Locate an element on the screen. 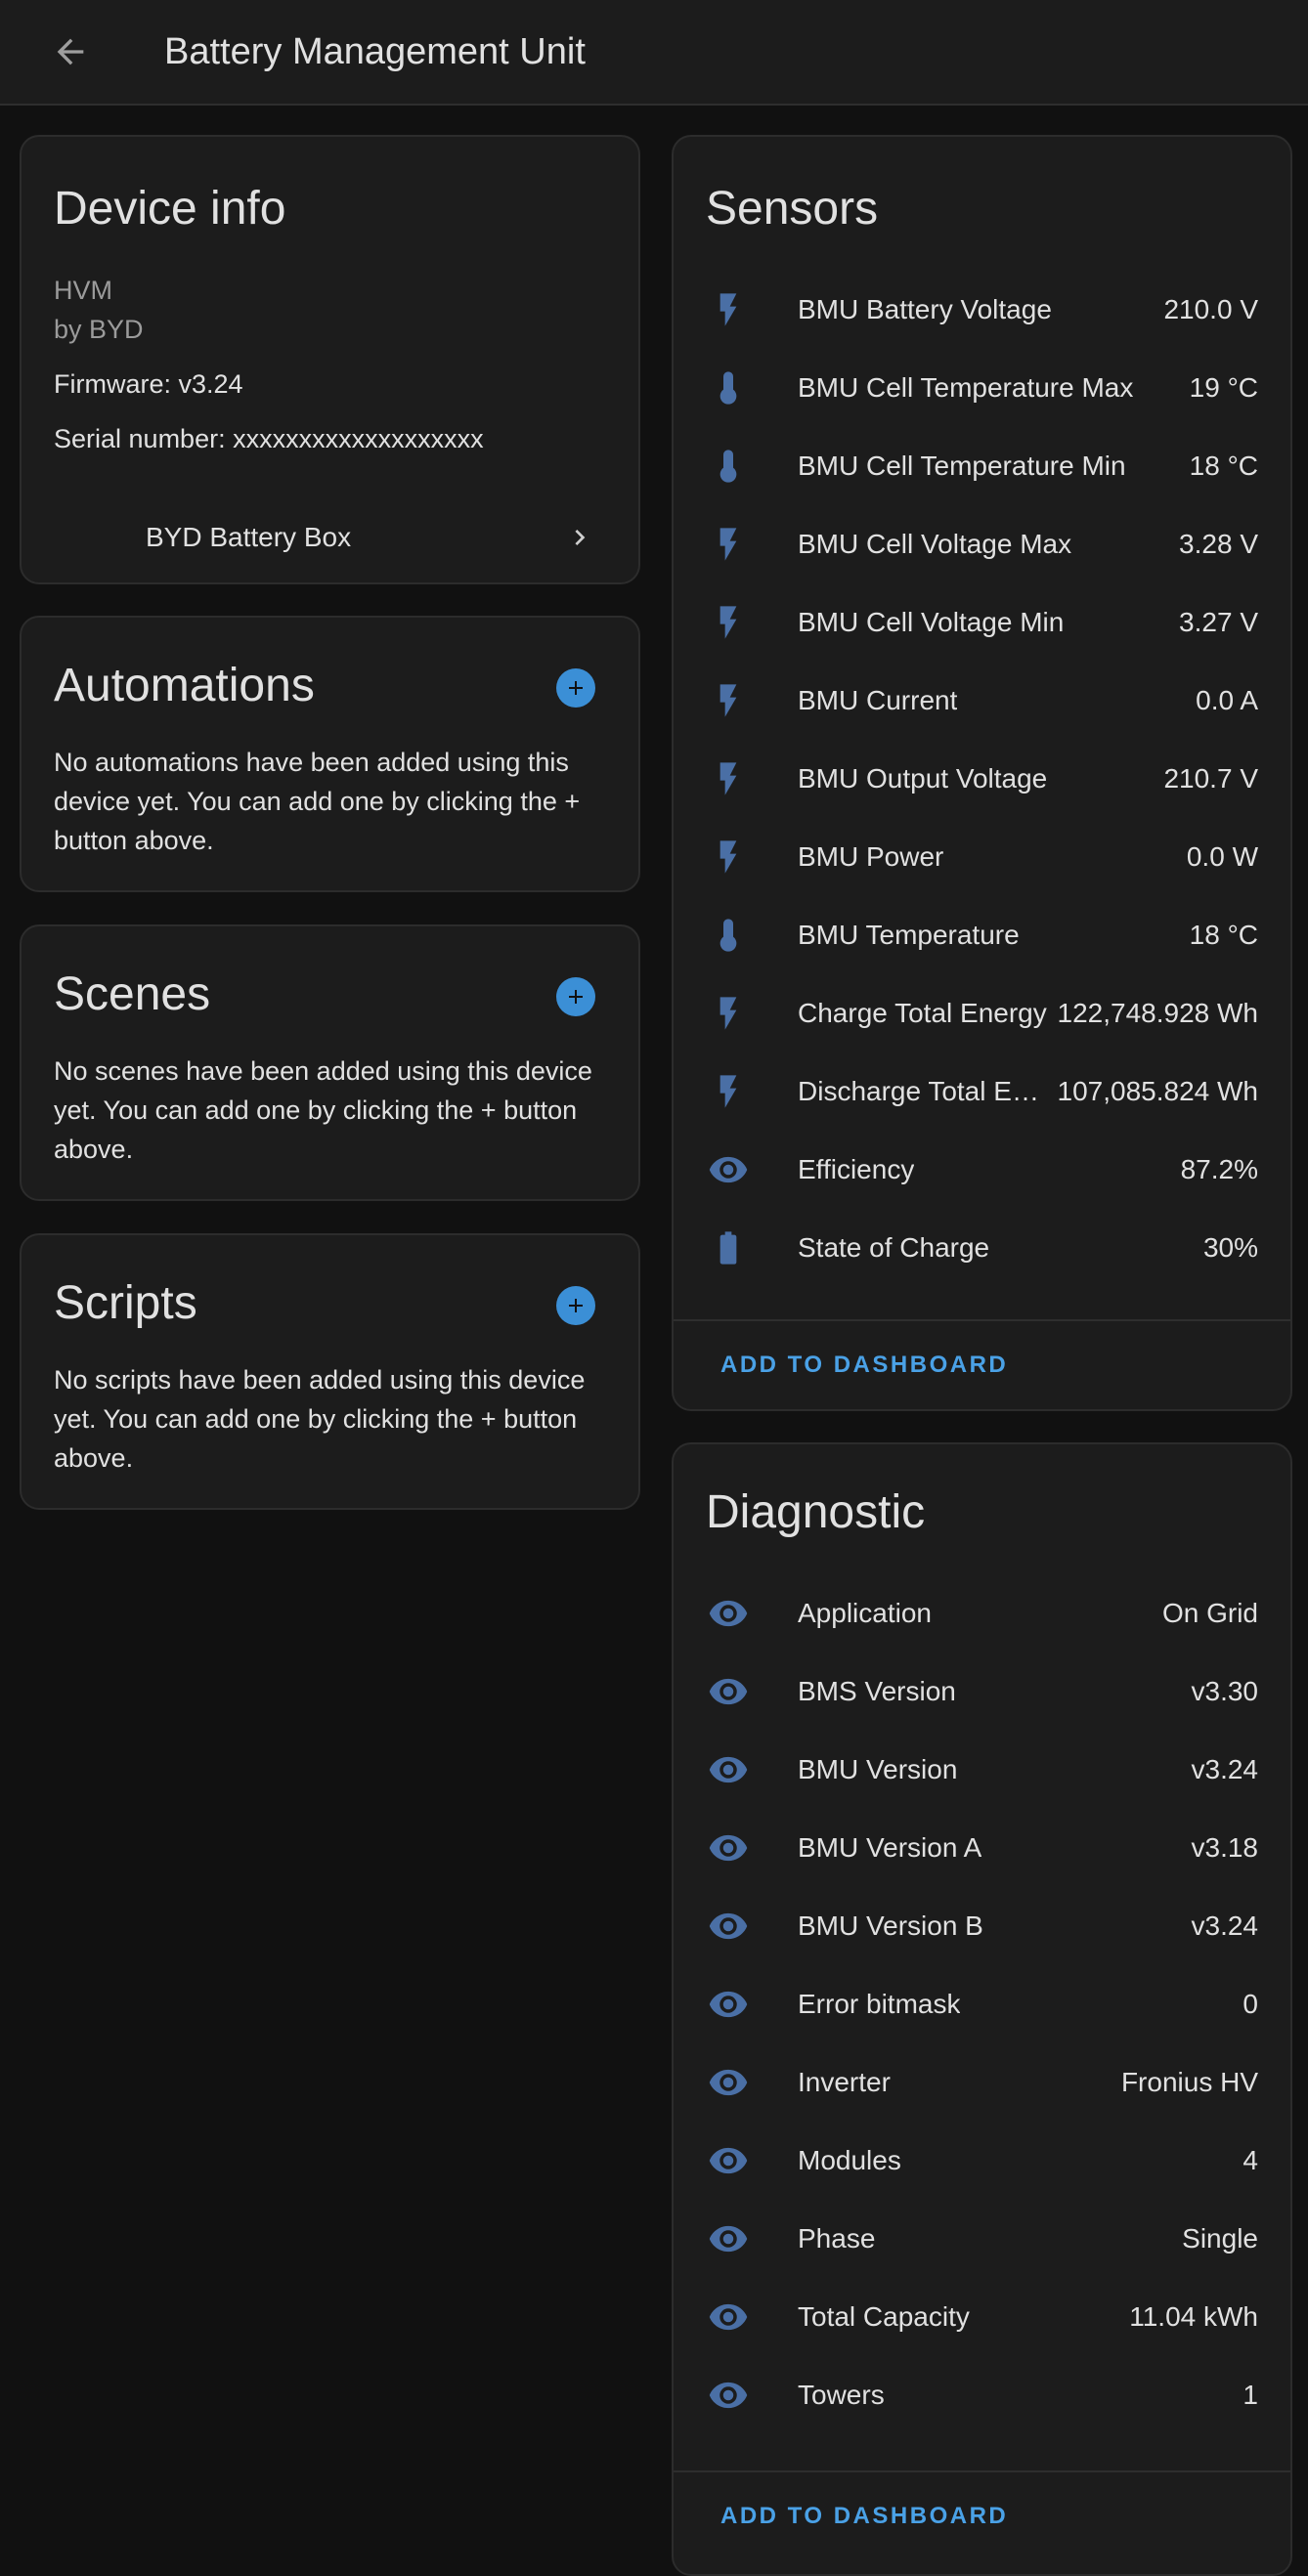 The width and height of the screenshot is (1308, 2576). sensor-row: BMU Cell Voltage Max 3.28 V is located at coordinates (982, 544).